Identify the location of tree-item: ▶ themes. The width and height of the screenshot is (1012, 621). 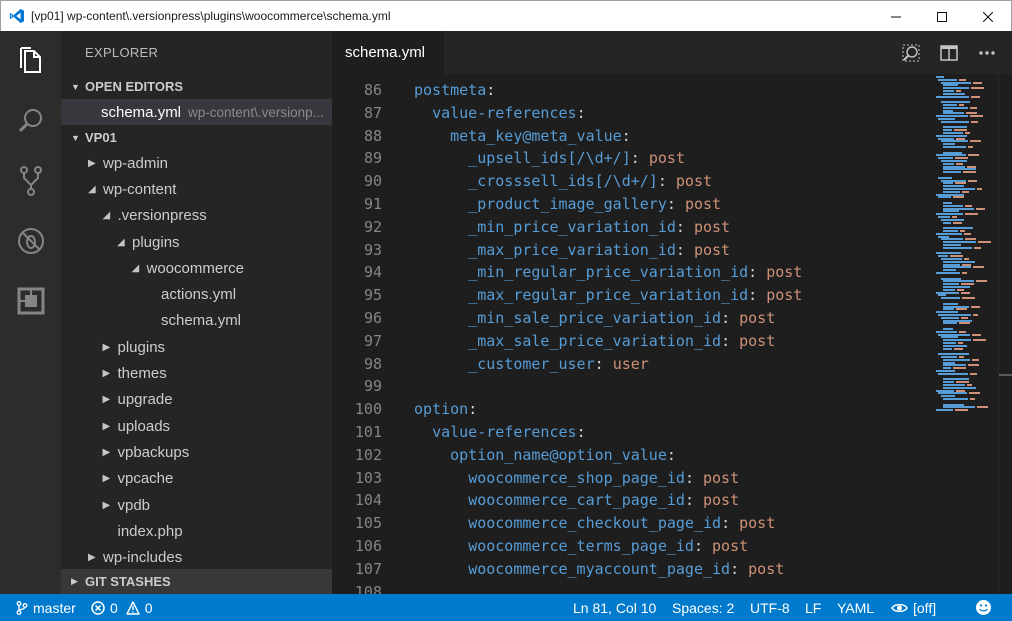
(196, 373).